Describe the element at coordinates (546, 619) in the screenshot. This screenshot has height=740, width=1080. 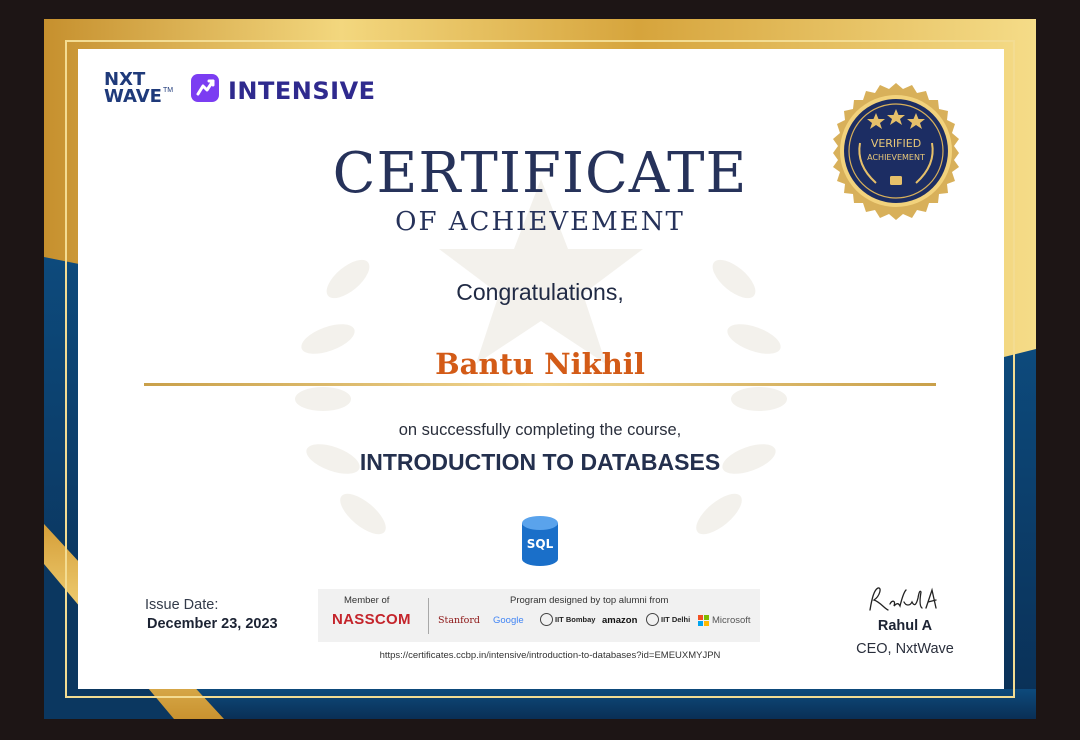
I see `iit-bombay-emblem-icon` at that location.